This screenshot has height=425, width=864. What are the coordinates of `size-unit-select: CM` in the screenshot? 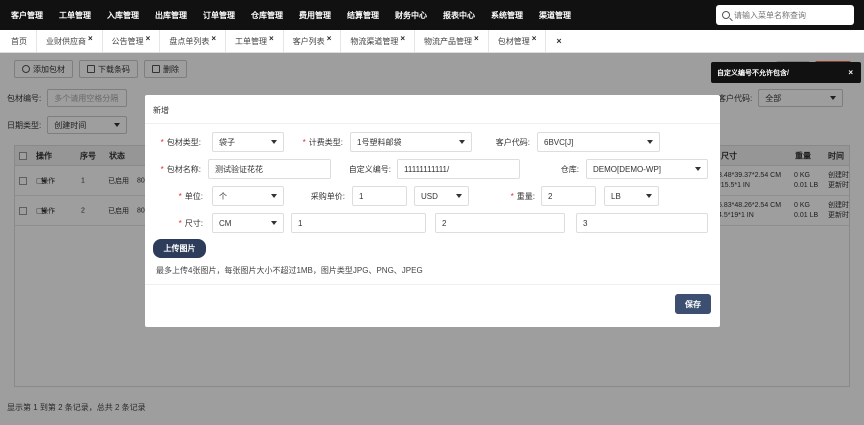 It's located at (248, 223).